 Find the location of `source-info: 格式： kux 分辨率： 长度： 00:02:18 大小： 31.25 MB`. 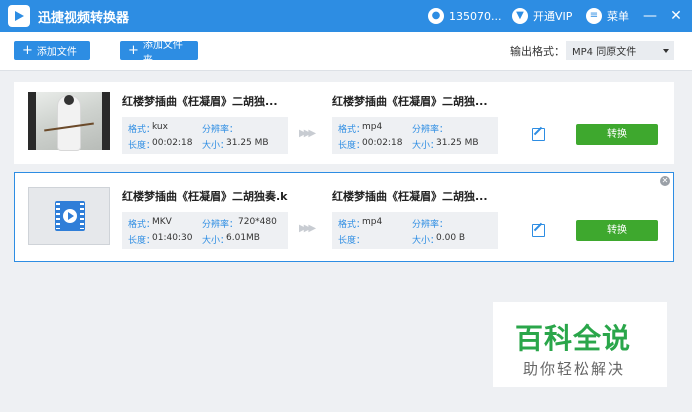

source-info: 格式： kux 分辨率： 长度： 00:02:18 大小： 31.25 MB is located at coordinates (205, 135).